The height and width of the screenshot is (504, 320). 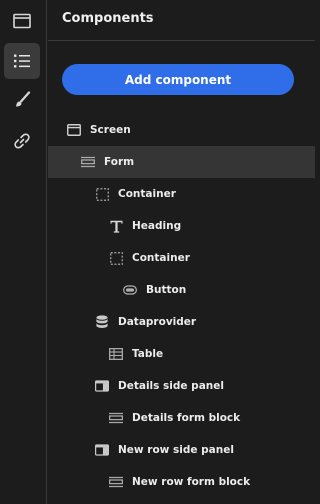 I want to click on table-icon, so click(x=116, y=354).